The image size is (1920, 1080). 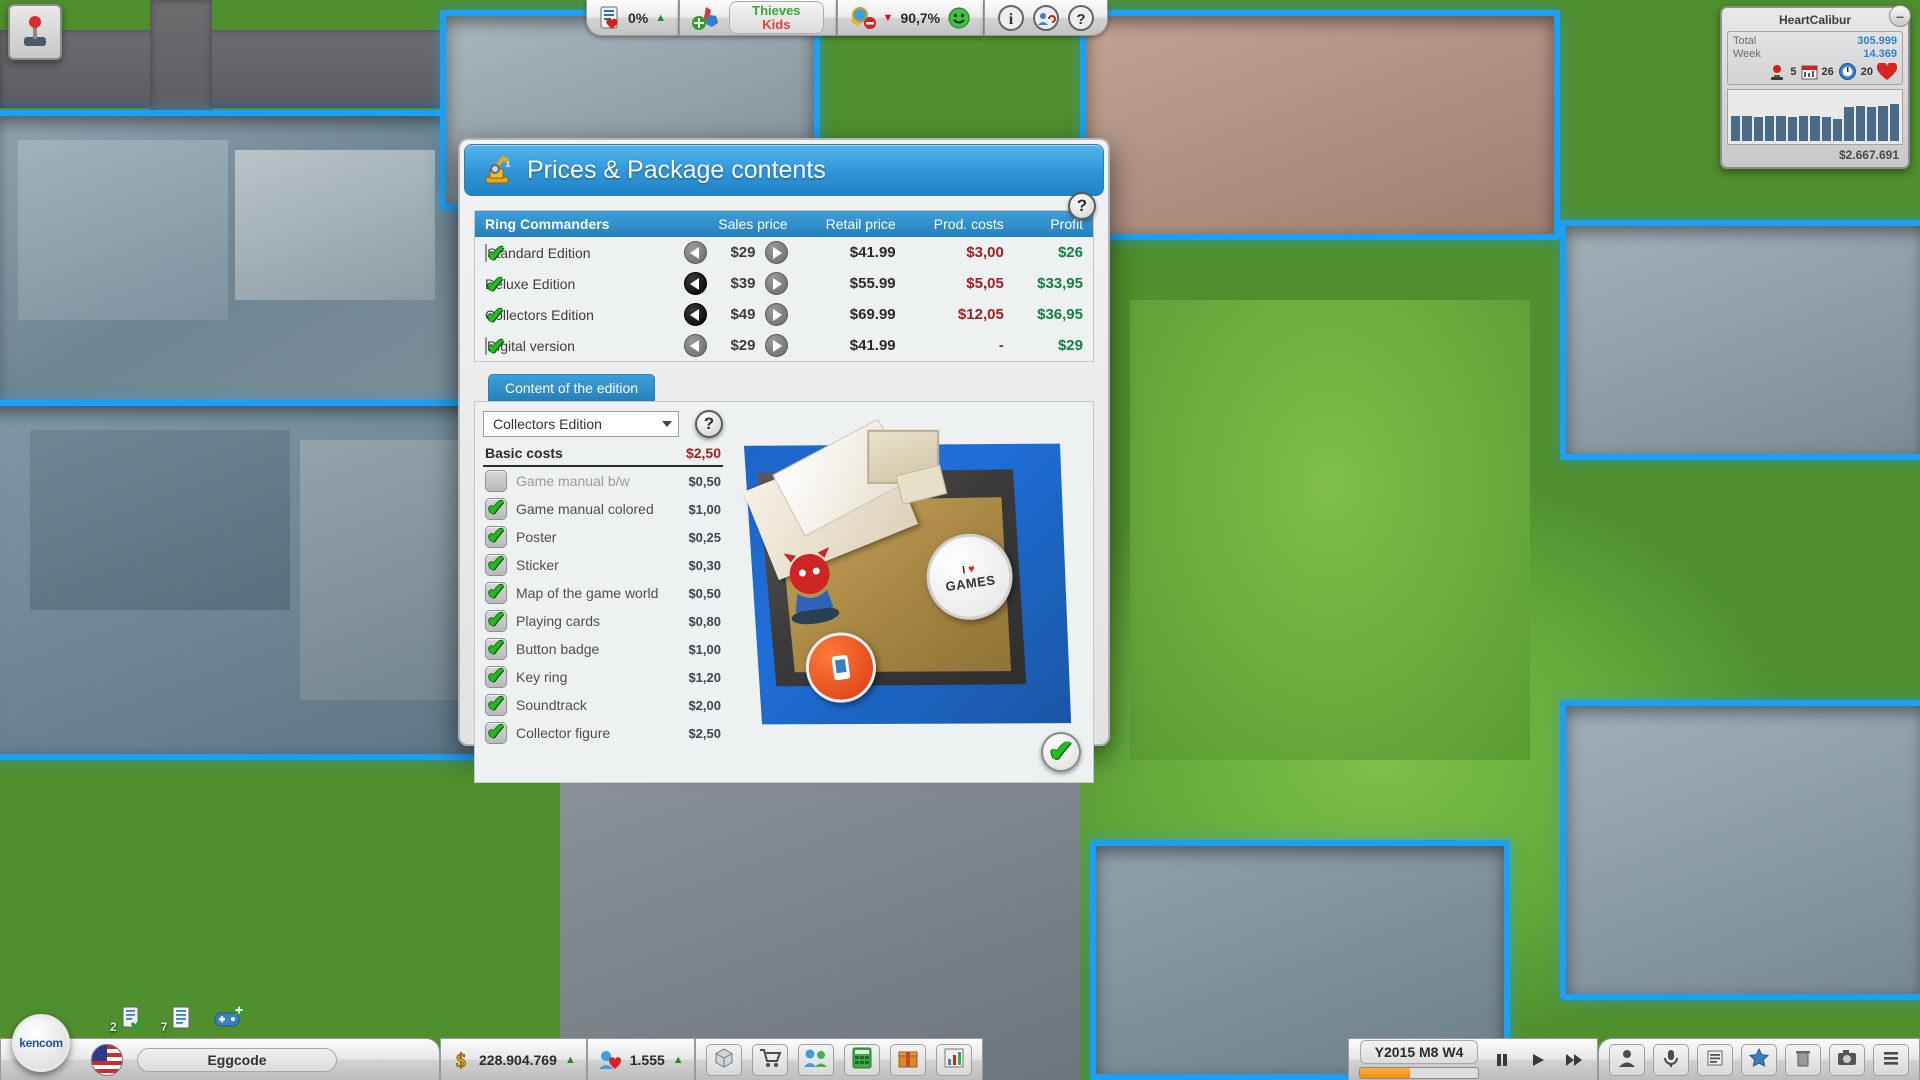 What do you see at coordinates (1538, 1060) in the screenshot?
I see `play-icon` at bounding box center [1538, 1060].